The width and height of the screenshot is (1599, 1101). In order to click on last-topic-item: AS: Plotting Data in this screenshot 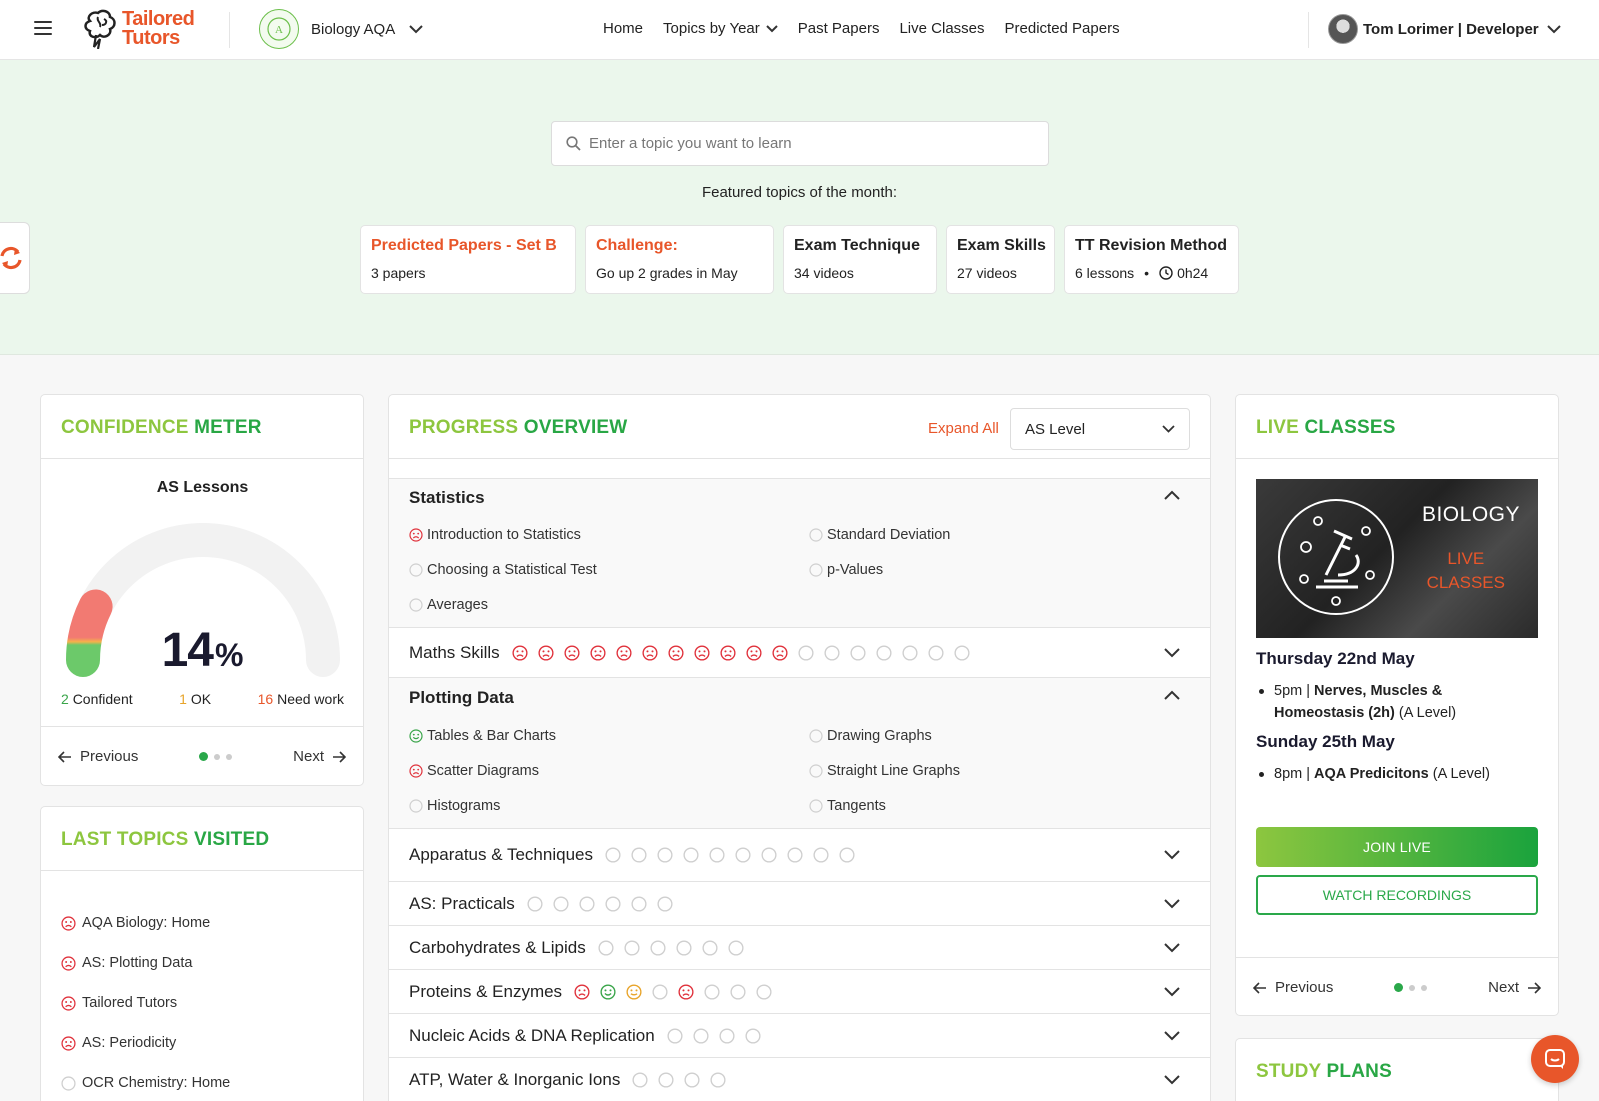, I will do `click(145, 963)`.